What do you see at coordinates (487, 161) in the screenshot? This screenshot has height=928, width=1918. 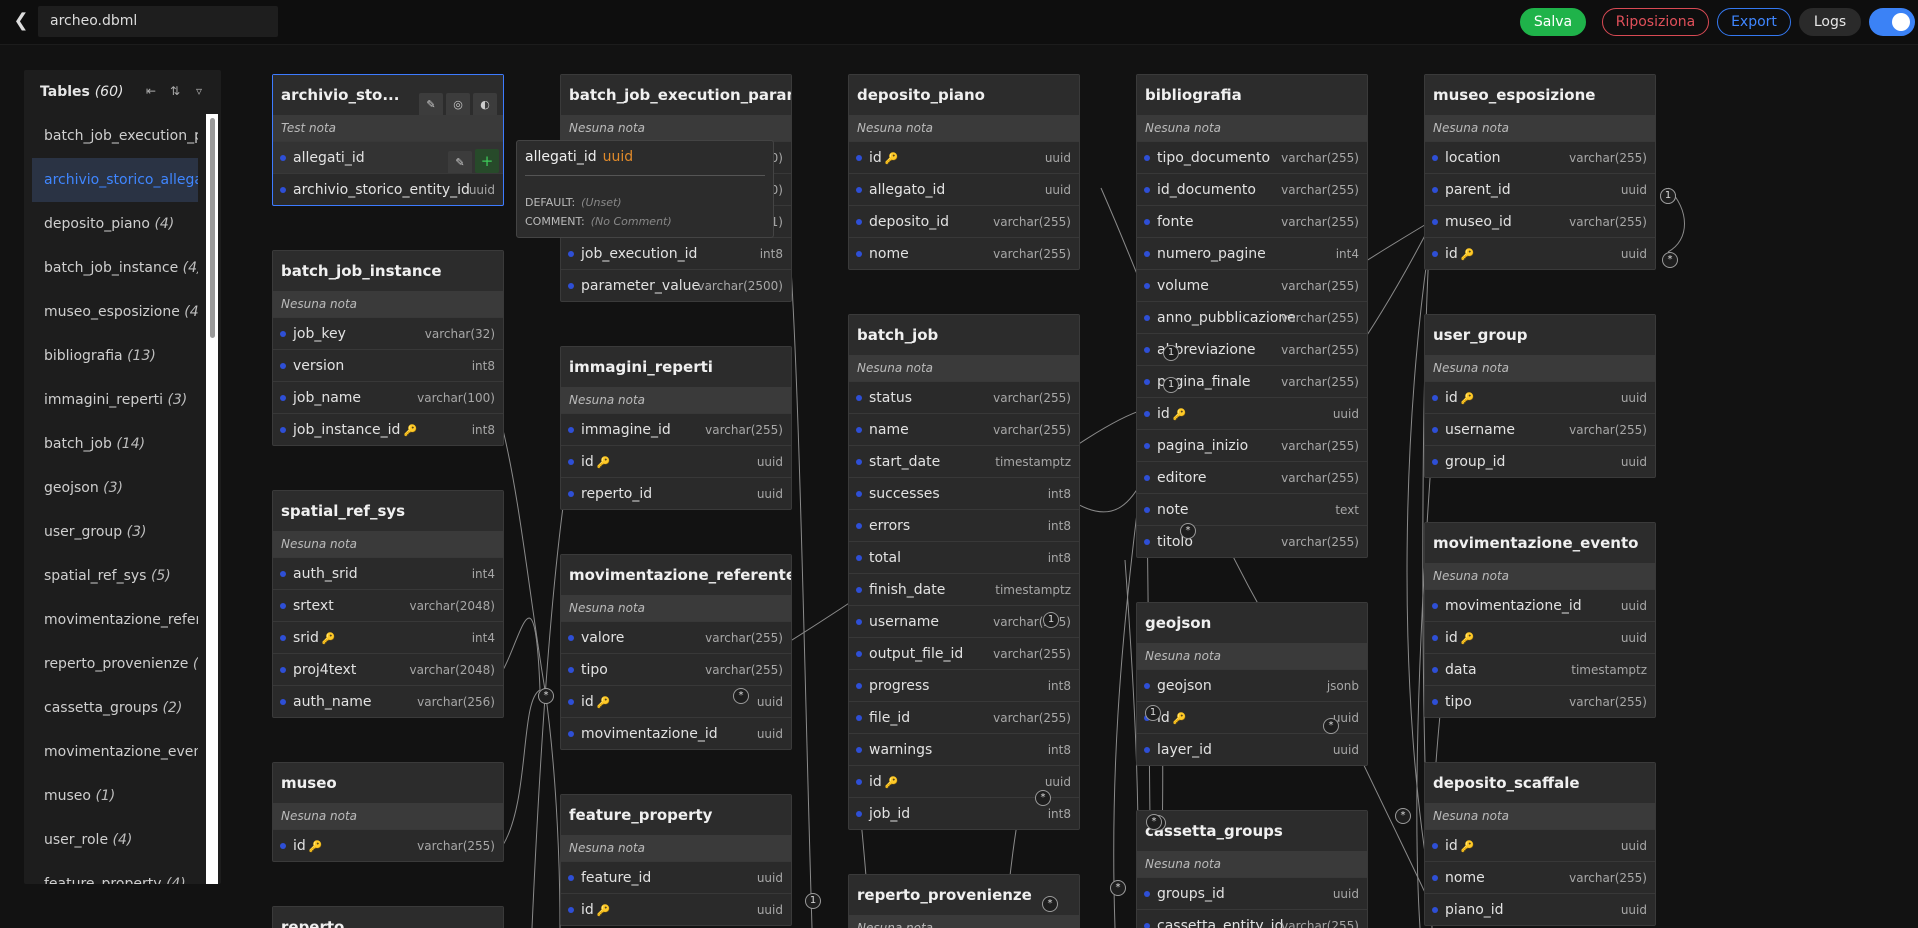 I see `add-field-icon: +` at bounding box center [487, 161].